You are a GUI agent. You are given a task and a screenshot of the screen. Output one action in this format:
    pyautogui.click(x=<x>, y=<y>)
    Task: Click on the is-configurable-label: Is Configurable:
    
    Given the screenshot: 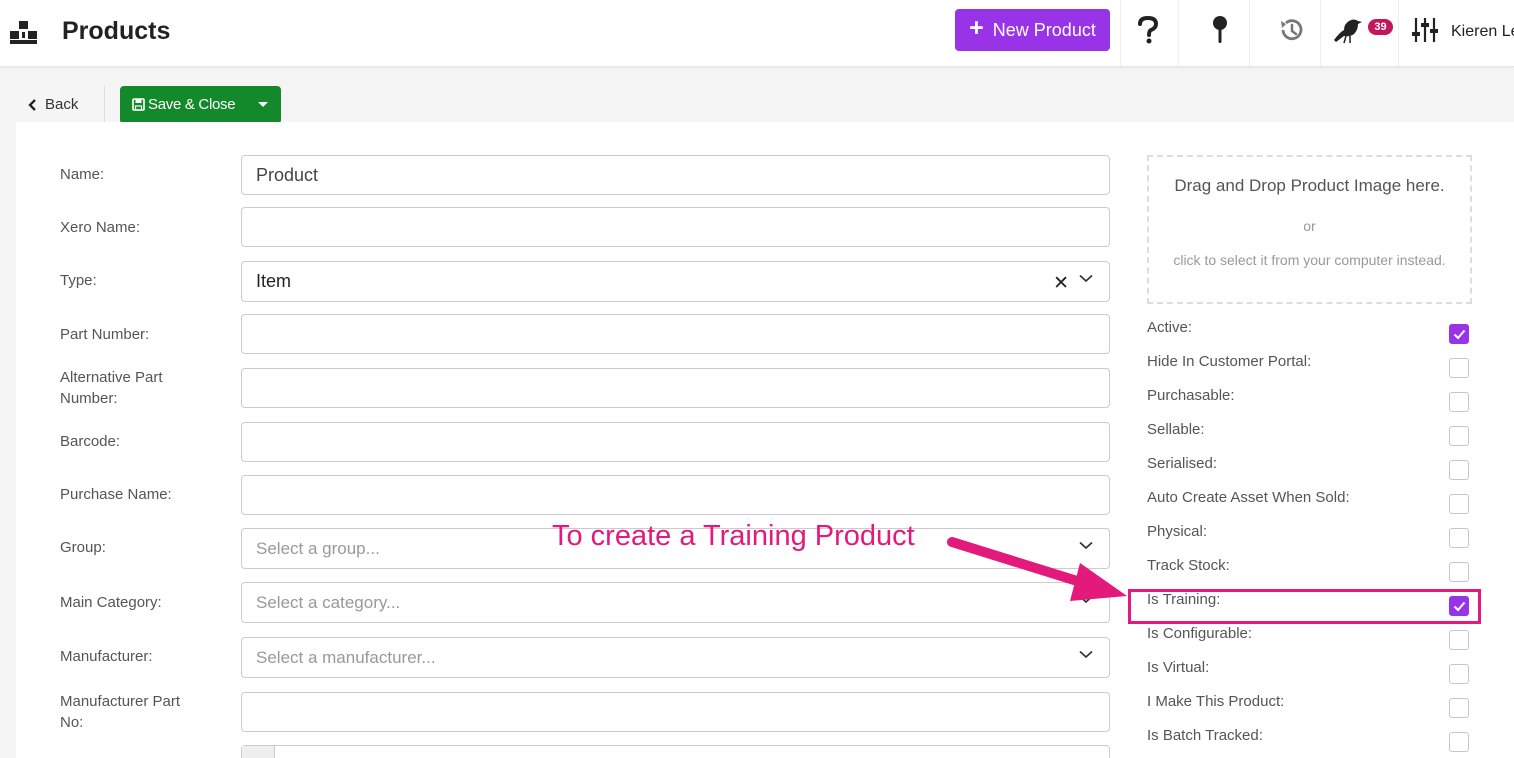 What is the action you would take?
    pyautogui.click(x=1200, y=633)
    